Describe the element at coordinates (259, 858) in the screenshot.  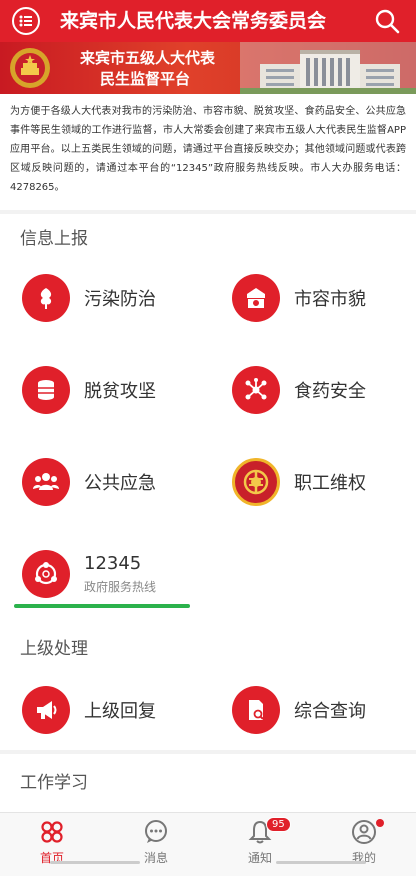
I see `tab-notifications-label: 通知` at that location.